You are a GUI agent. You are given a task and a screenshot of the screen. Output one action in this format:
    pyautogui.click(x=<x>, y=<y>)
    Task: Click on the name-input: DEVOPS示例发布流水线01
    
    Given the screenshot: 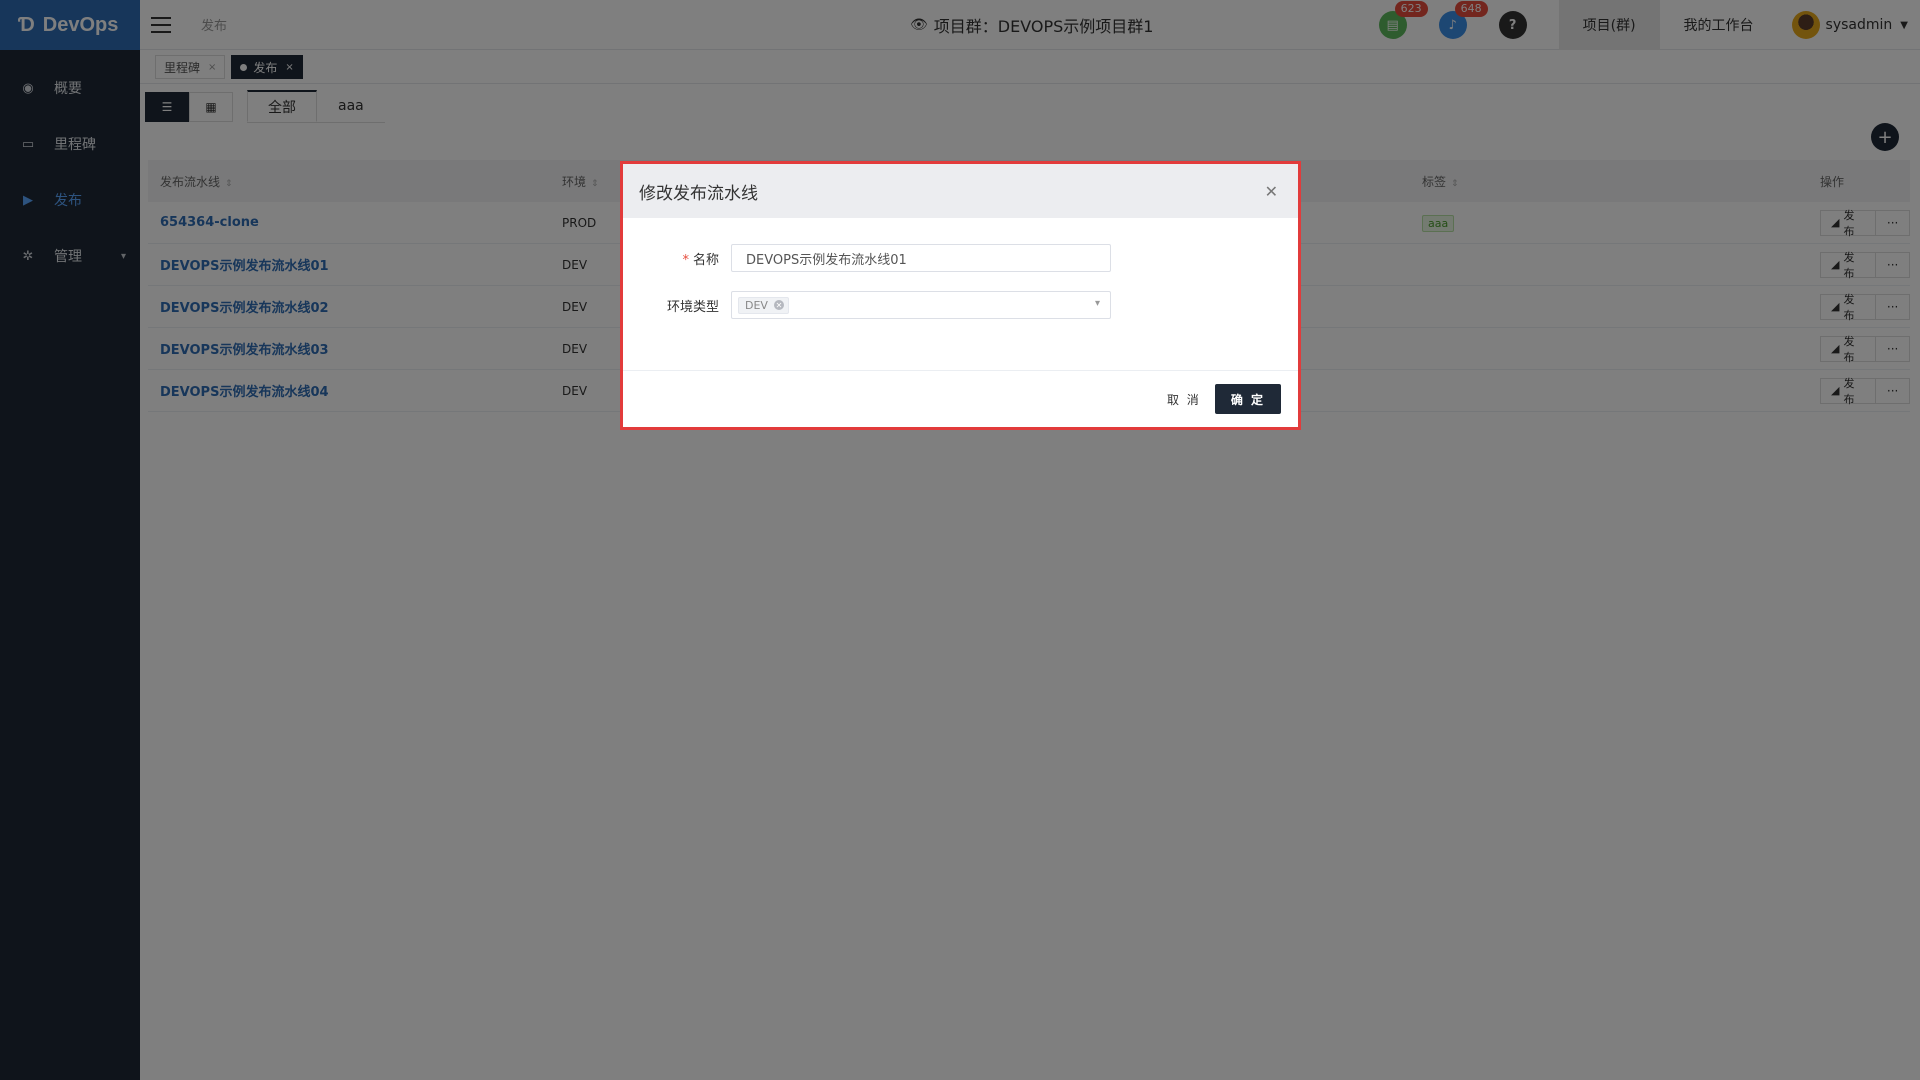 What is the action you would take?
    pyautogui.click(x=921, y=258)
    